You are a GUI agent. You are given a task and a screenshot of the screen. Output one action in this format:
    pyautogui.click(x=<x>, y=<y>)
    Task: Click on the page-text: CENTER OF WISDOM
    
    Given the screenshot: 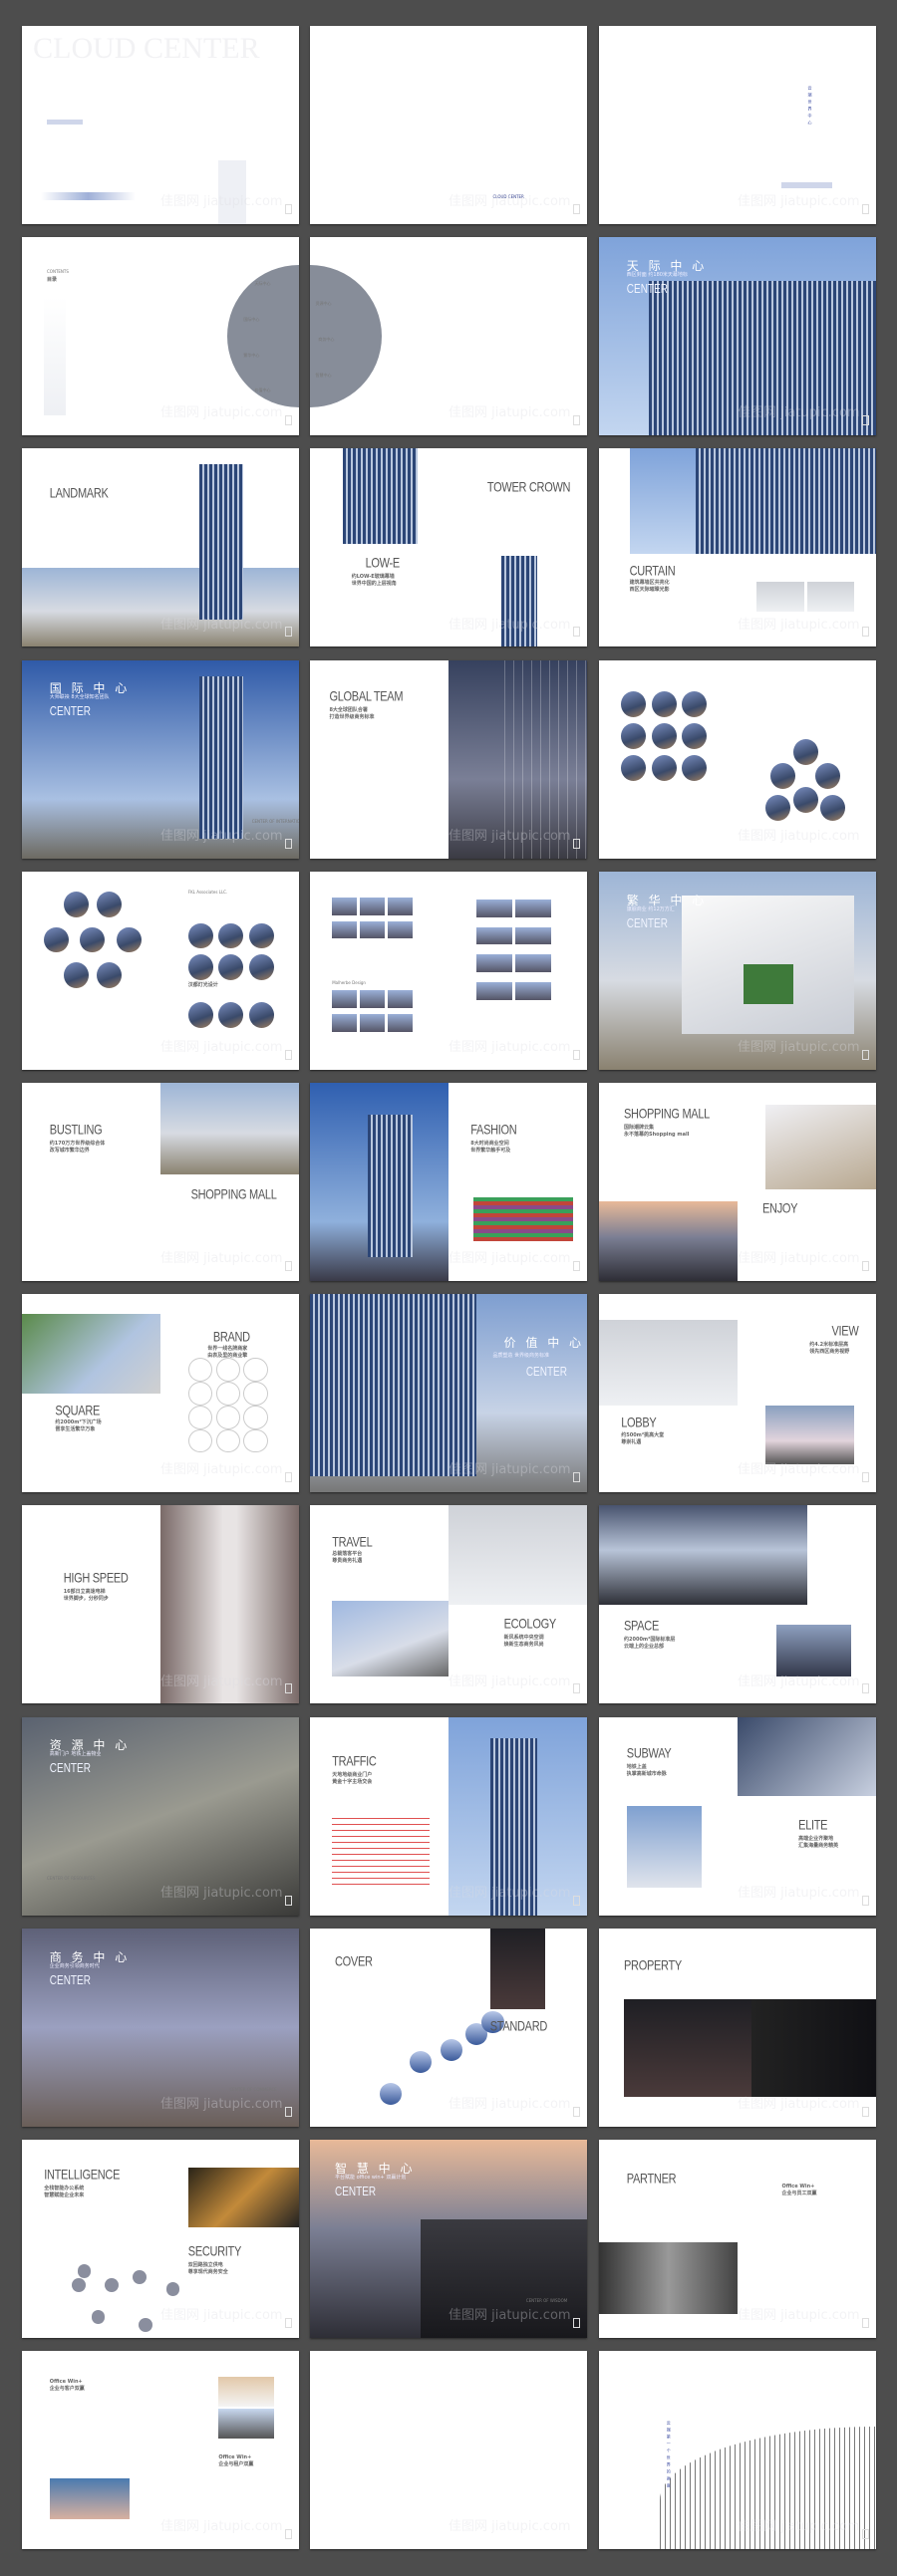 What is the action you would take?
    pyautogui.click(x=546, y=2301)
    